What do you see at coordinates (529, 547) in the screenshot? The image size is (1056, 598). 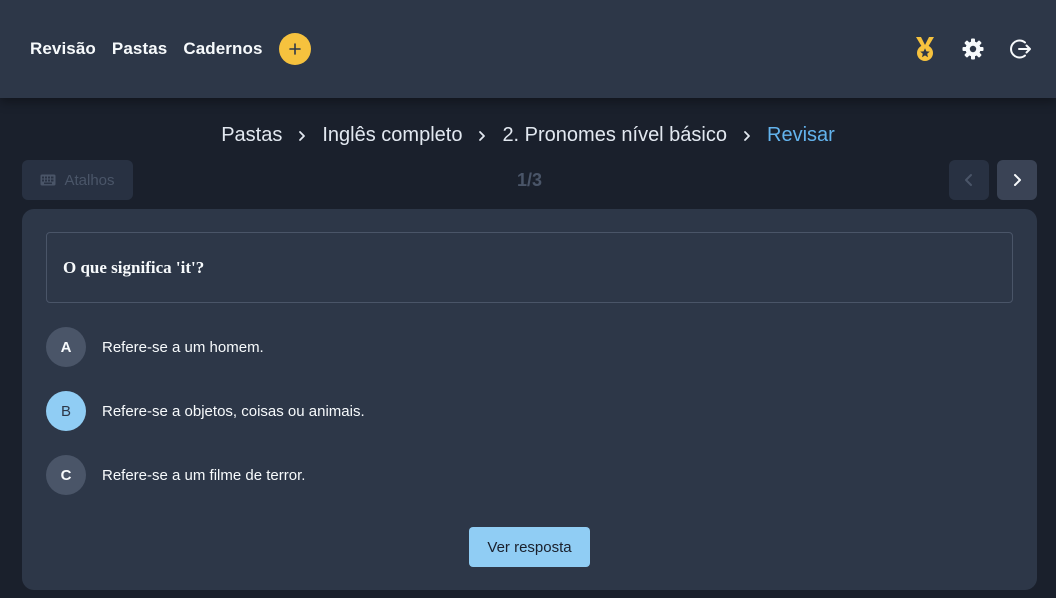 I see `show-answer-button: Ver resposta` at bounding box center [529, 547].